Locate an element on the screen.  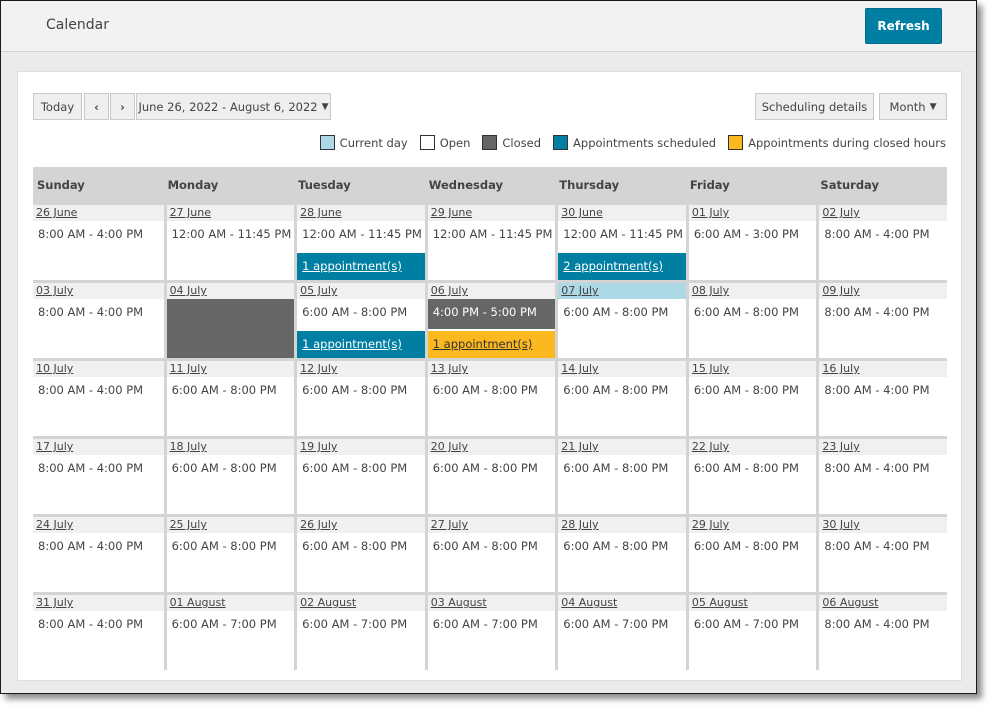
legend-swatch is located at coordinates (736, 142).